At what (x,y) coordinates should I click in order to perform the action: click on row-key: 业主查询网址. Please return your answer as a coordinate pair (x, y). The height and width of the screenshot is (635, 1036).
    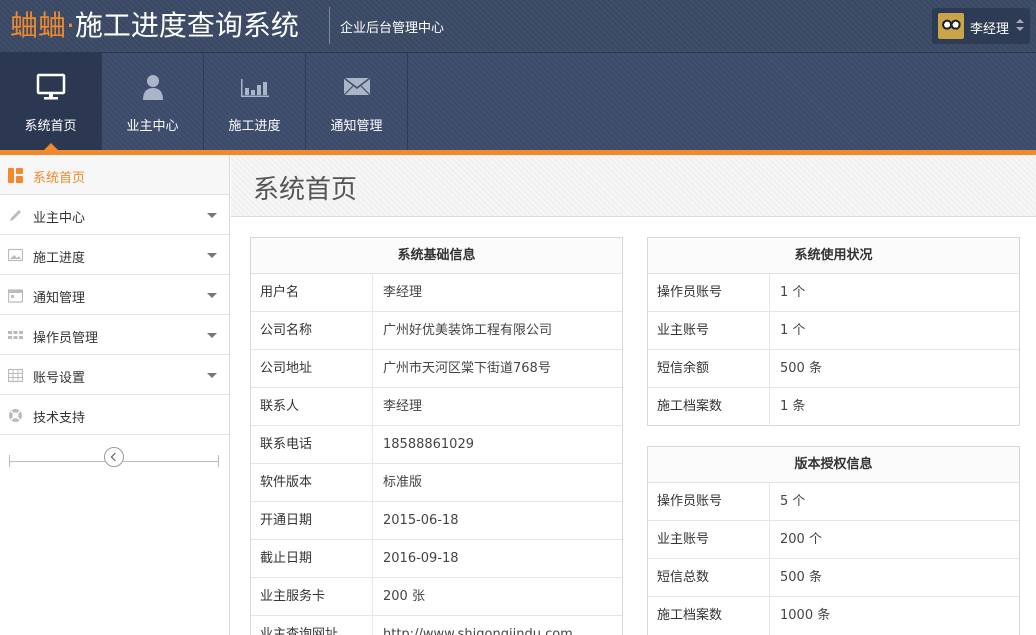
    Looking at the image, I should click on (312, 625).